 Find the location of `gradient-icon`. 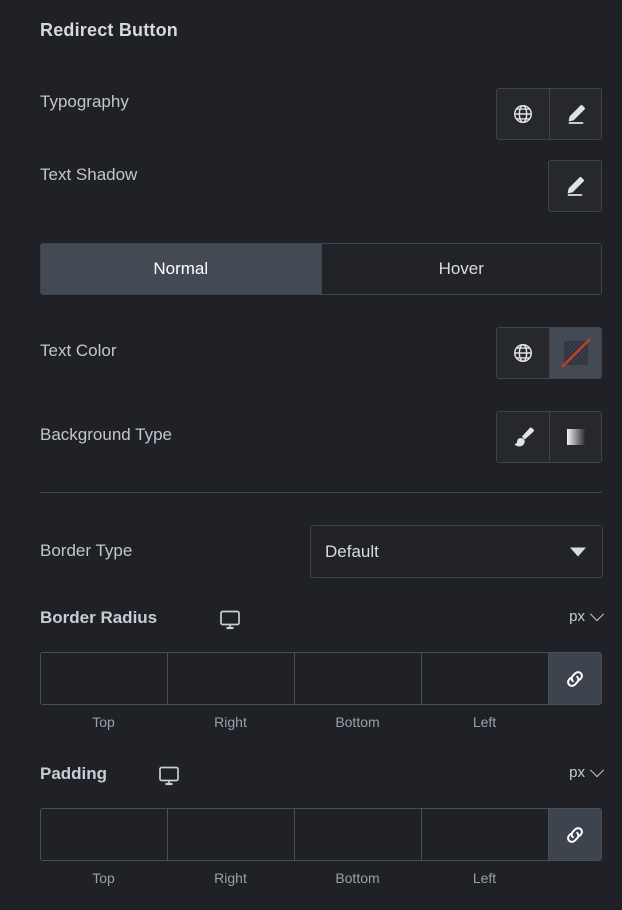

gradient-icon is located at coordinates (575, 437).